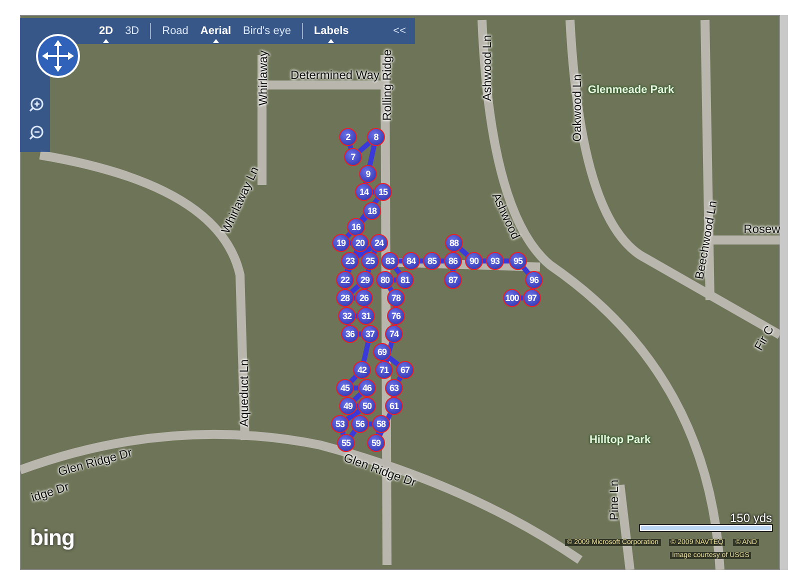  I want to click on route-marker: 36, so click(350, 334).